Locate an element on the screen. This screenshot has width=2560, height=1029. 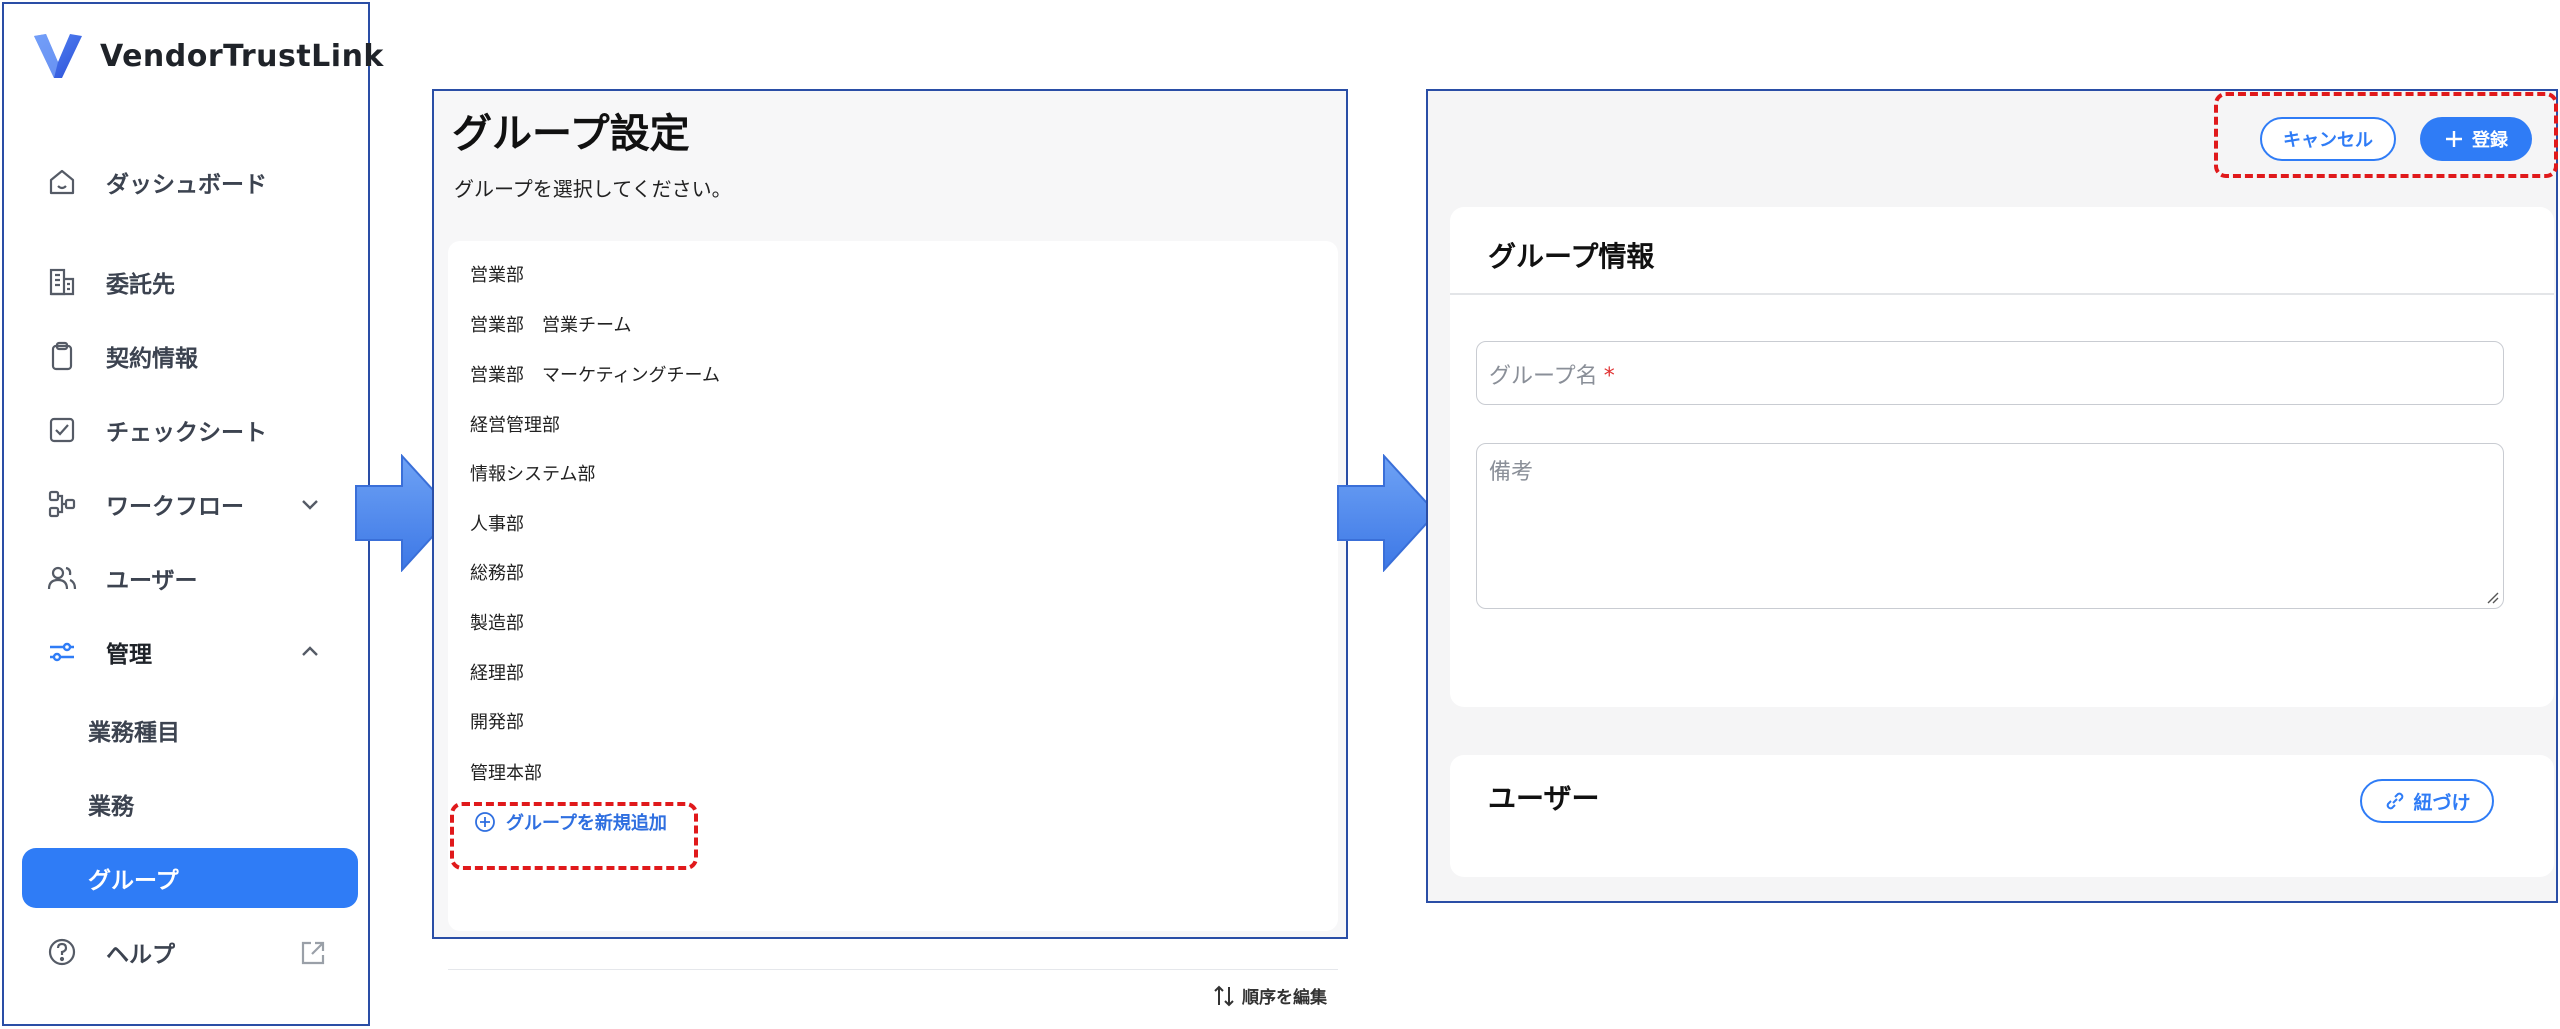
group-list-item: 人事部 is located at coordinates (497, 523).